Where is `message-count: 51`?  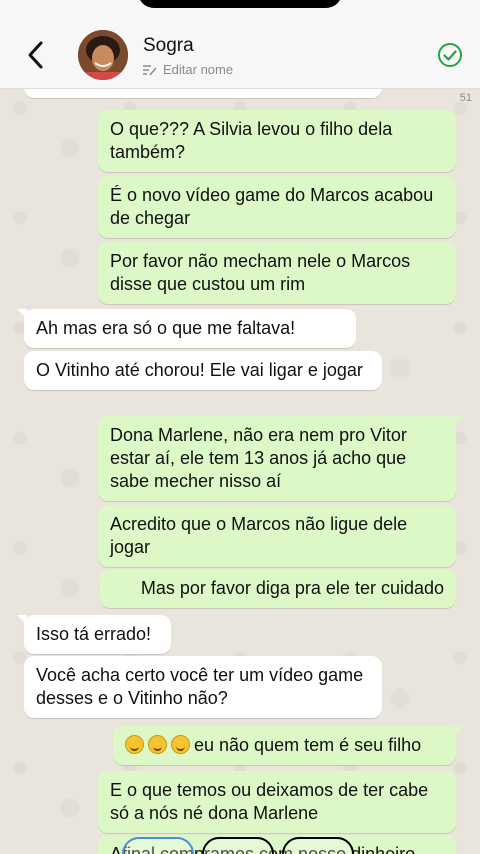
message-count: 51 is located at coordinates (465, 98).